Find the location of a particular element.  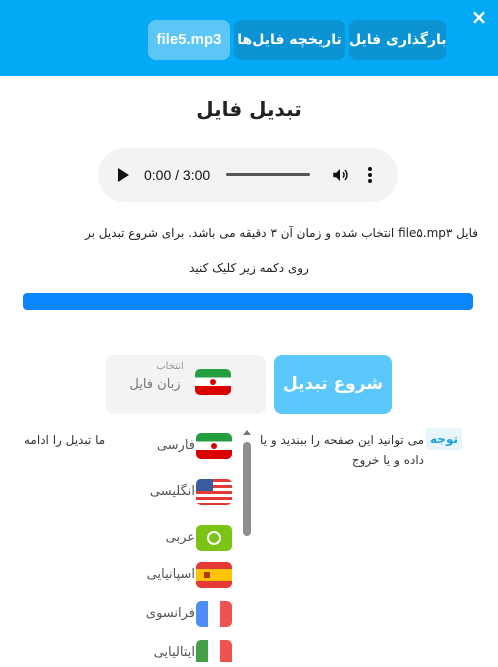

scroll-up-arrow-icon is located at coordinates (247, 432).